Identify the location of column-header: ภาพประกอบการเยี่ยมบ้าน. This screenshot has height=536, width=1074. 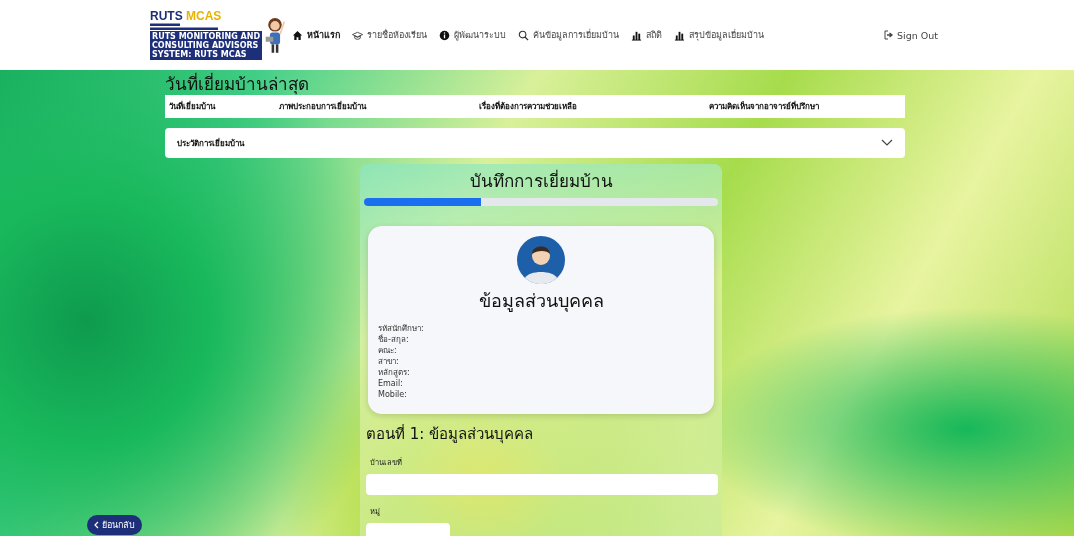
(323, 106).